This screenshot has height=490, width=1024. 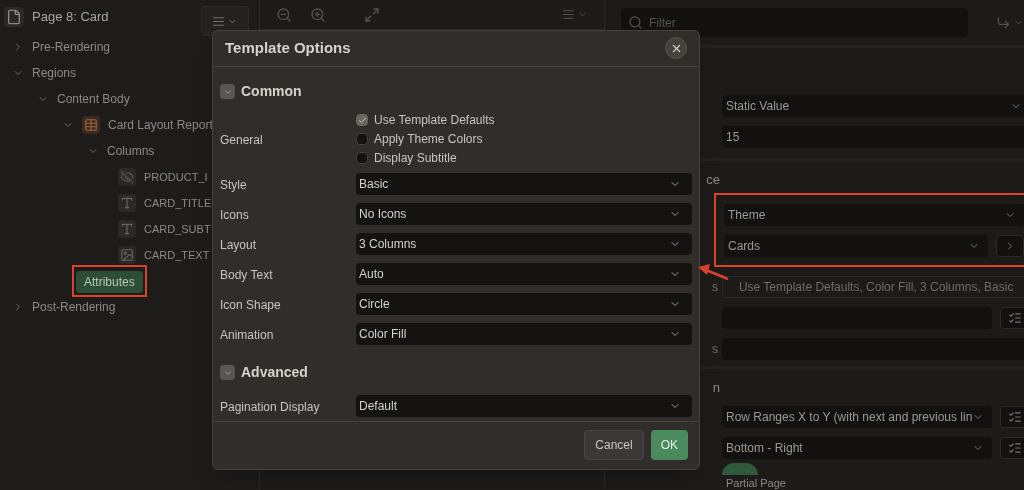 I want to click on section-title: Advanced, so click(x=274, y=373).